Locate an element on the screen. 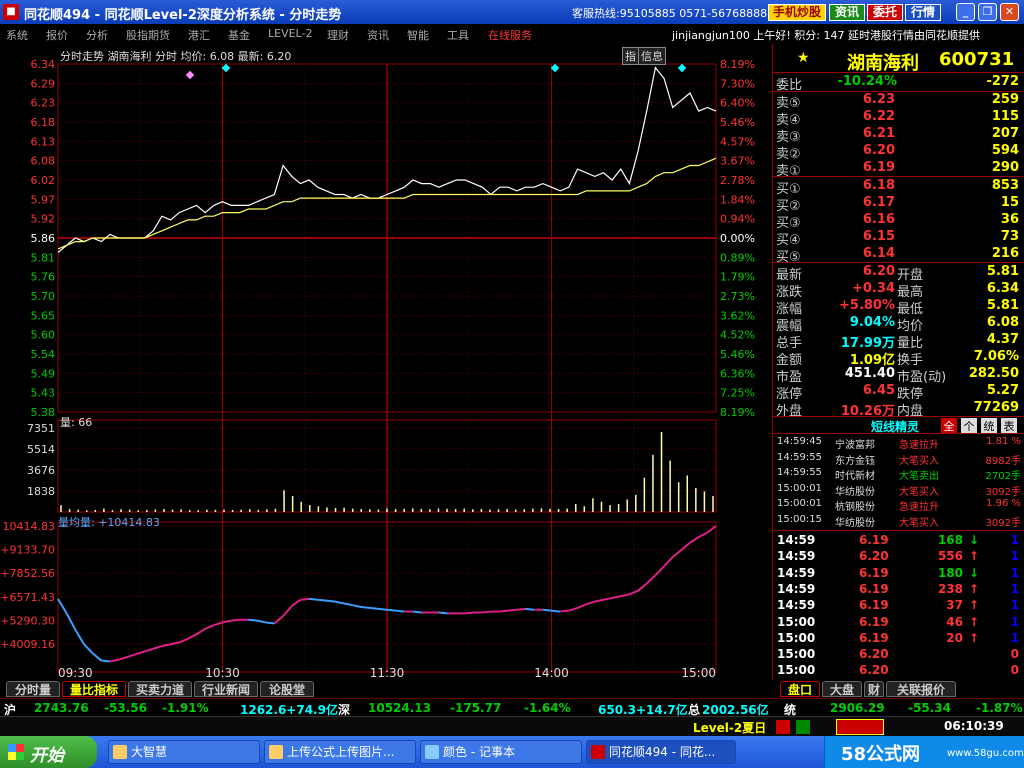 This screenshot has width=1024, height=768. tab-finance: 财 is located at coordinates (874, 689).